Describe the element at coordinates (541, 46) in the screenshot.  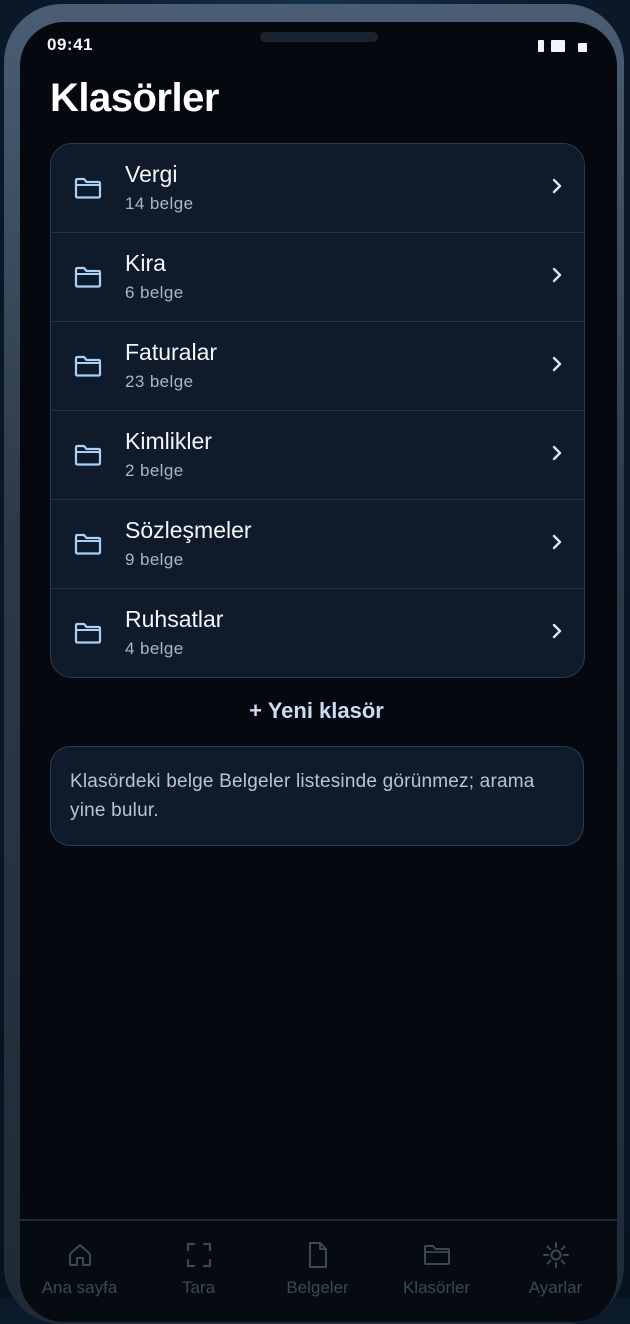
I see `signal-icon` at that location.